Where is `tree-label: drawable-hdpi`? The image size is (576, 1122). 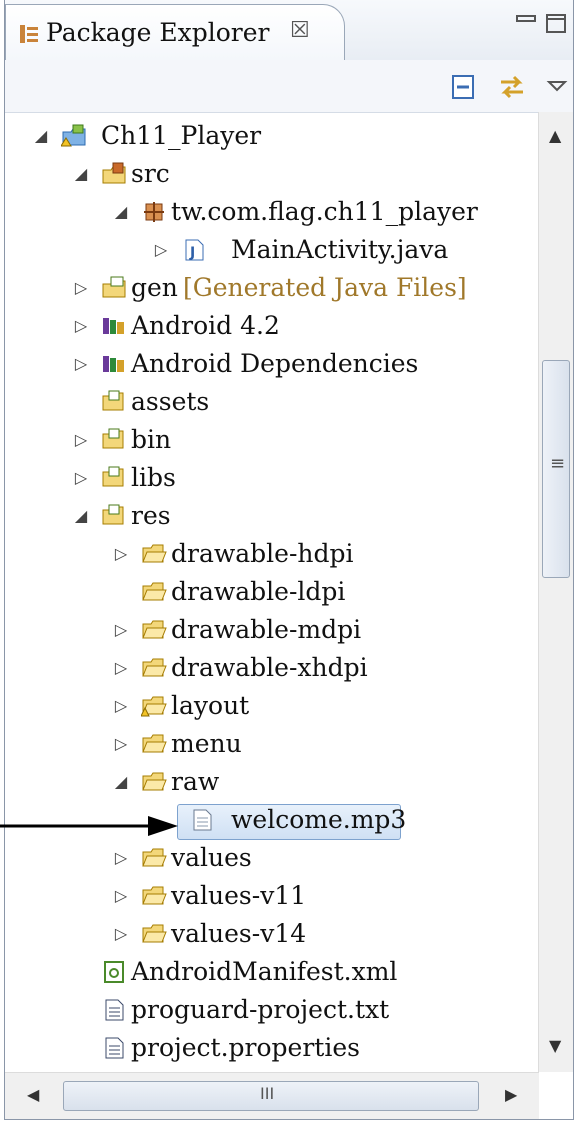 tree-label: drawable-hdpi is located at coordinates (262, 553).